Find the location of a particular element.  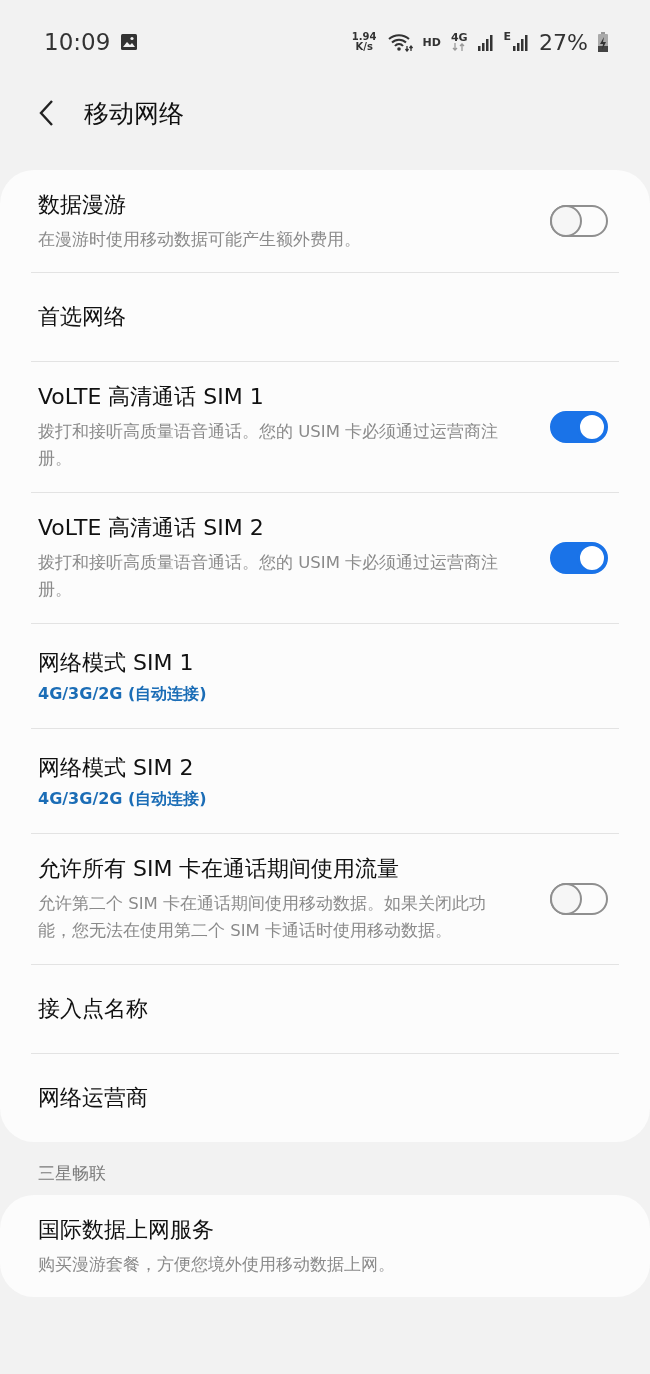

setting-title: 接入点名称 is located at coordinates (277, 1009).